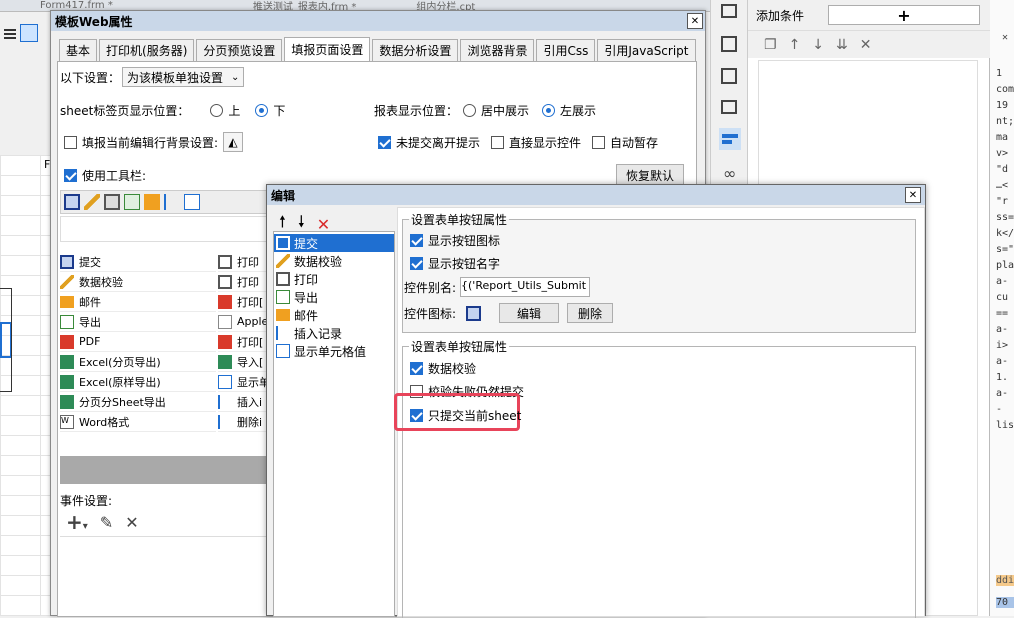  What do you see at coordinates (729, 44) in the screenshot?
I see `chart-icon` at bounding box center [729, 44].